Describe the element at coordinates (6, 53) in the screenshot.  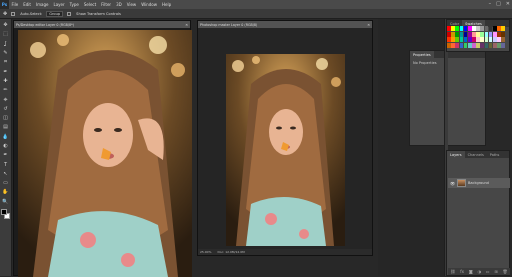
I see `quick-select-icon: ✎` at that location.